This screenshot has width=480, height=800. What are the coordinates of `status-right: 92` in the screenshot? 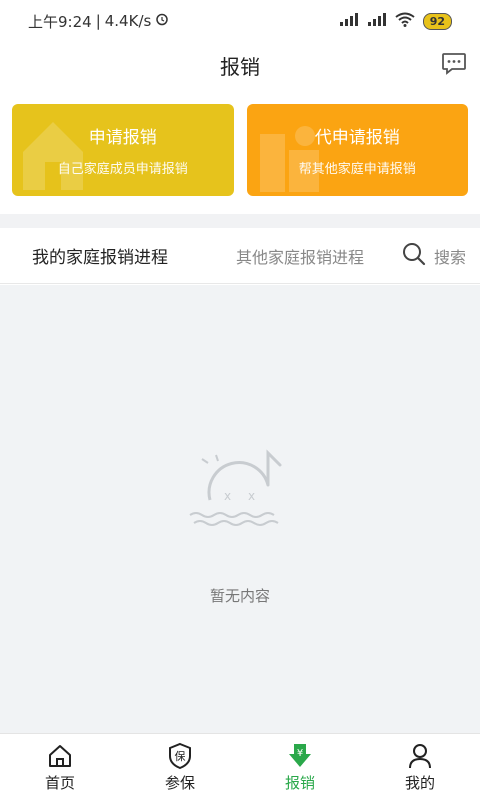 It's located at (395, 21).